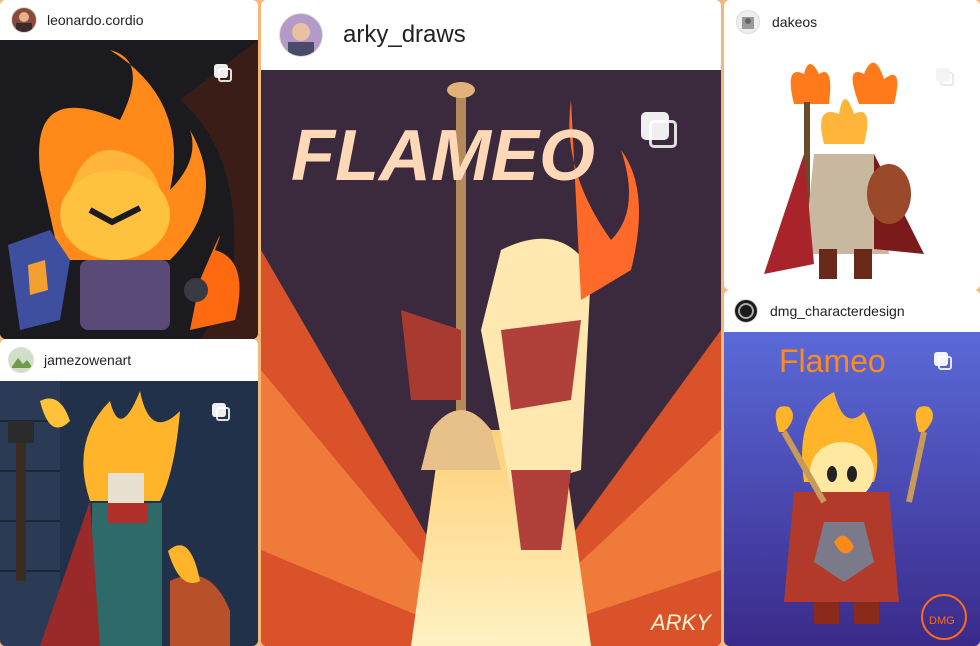  I want to click on title-art-text: FLAMEO, so click(443, 156).